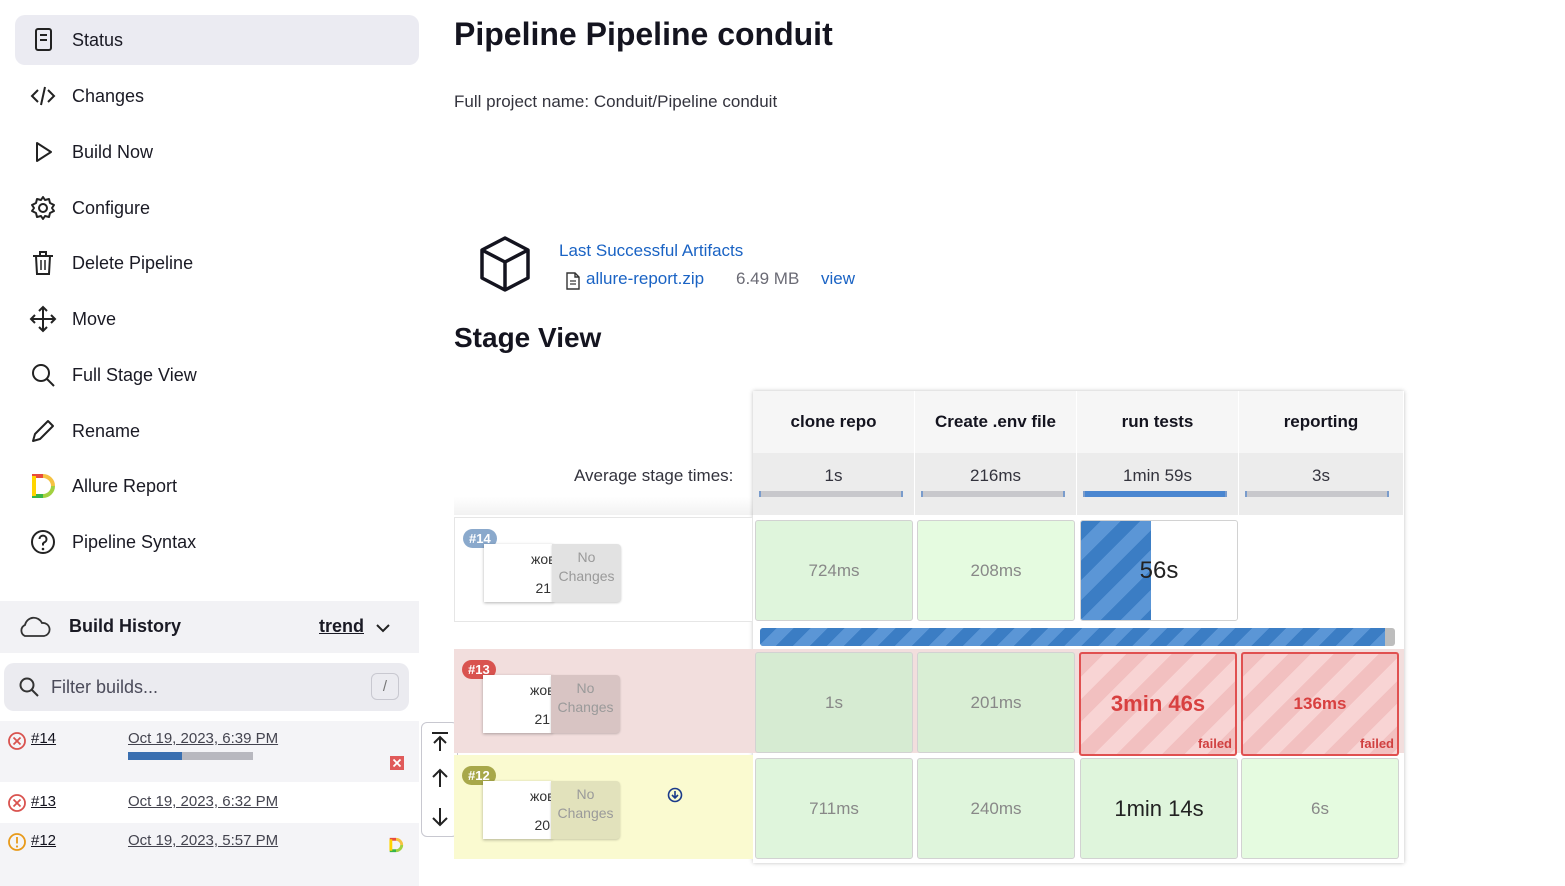 The image size is (1565, 886). What do you see at coordinates (43, 39) in the screenshot?
I see `status-icon` at bounding box center [43, 39].